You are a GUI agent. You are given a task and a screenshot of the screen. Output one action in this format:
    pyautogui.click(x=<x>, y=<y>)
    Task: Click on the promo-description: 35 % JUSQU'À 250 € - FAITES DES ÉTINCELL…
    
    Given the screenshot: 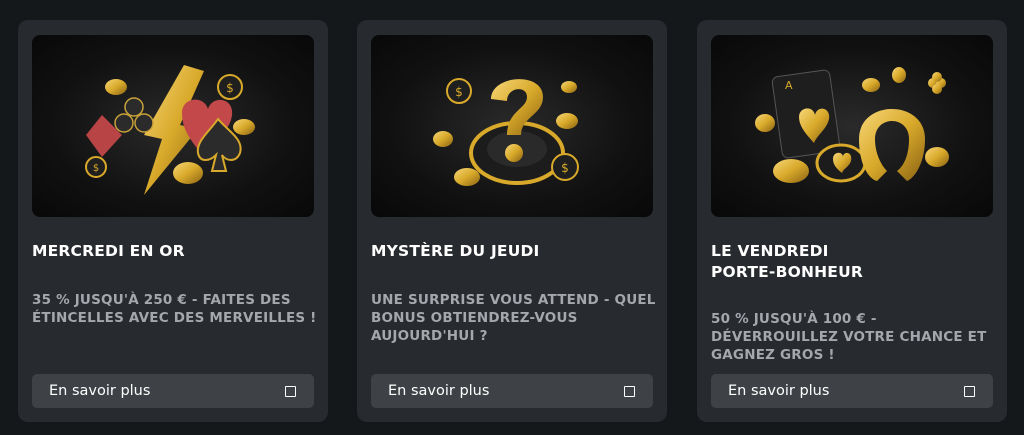 What is the action you would take?
    pyautogui.click(x=174, y=309)
    